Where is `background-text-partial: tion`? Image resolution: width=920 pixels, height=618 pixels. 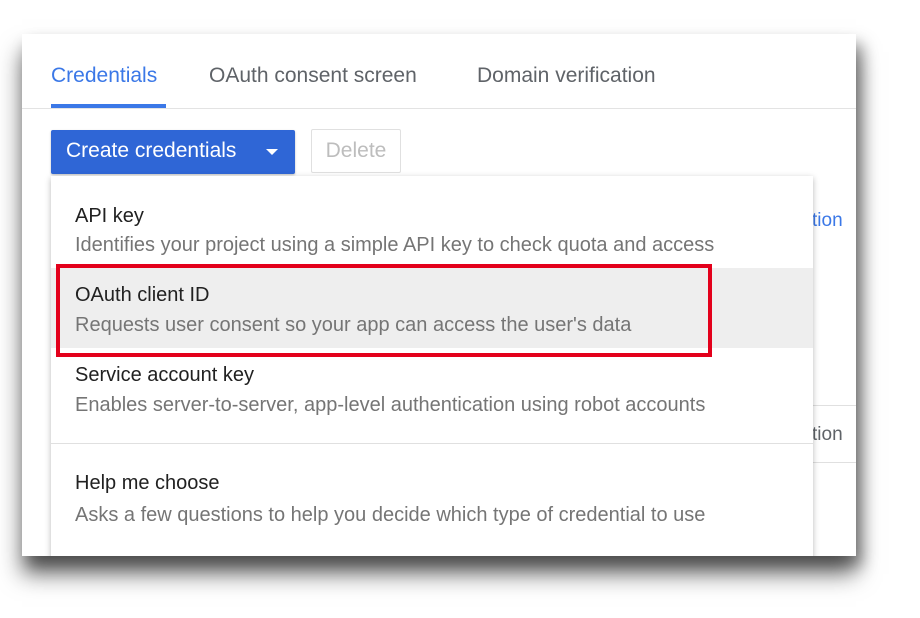
background-text-partial: tion is located at coordinates (827, 434).